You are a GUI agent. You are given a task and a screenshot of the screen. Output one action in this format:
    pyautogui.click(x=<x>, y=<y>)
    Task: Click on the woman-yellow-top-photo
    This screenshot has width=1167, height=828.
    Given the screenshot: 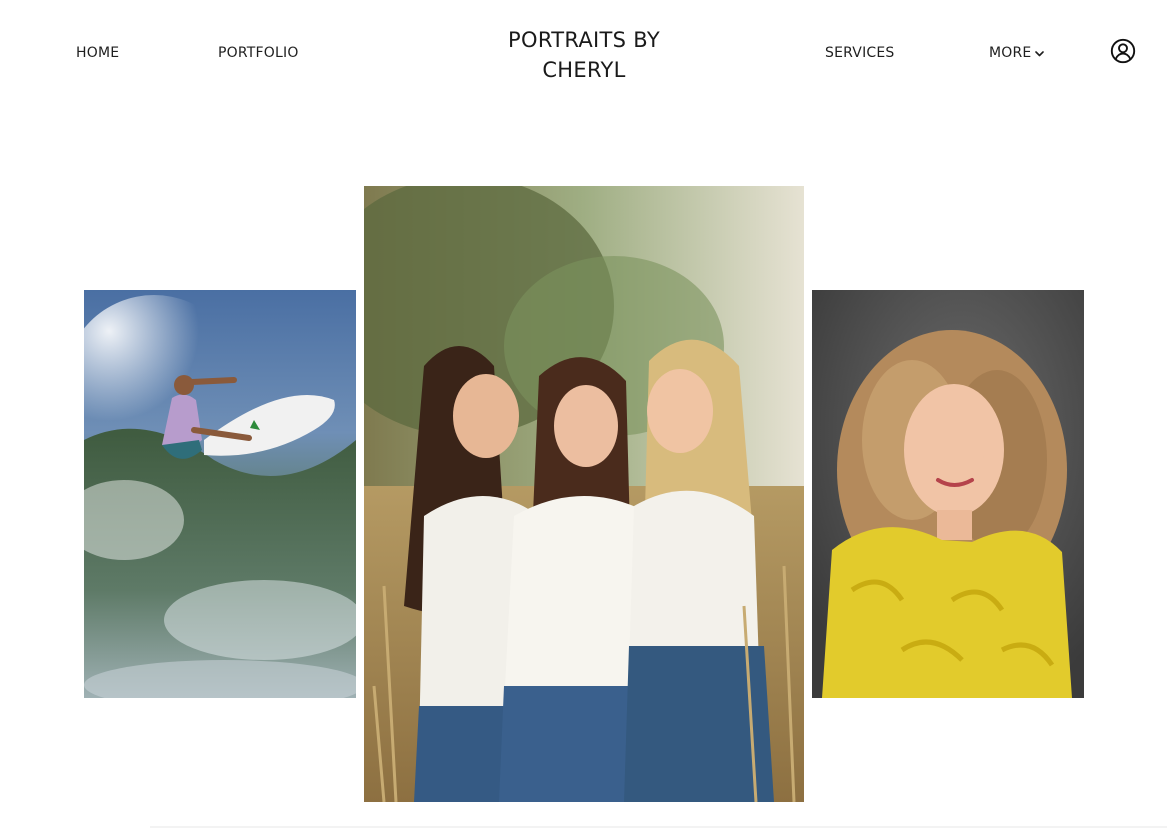 What is the action you would take?
    pyautogui.click(x=948, y=494)
    